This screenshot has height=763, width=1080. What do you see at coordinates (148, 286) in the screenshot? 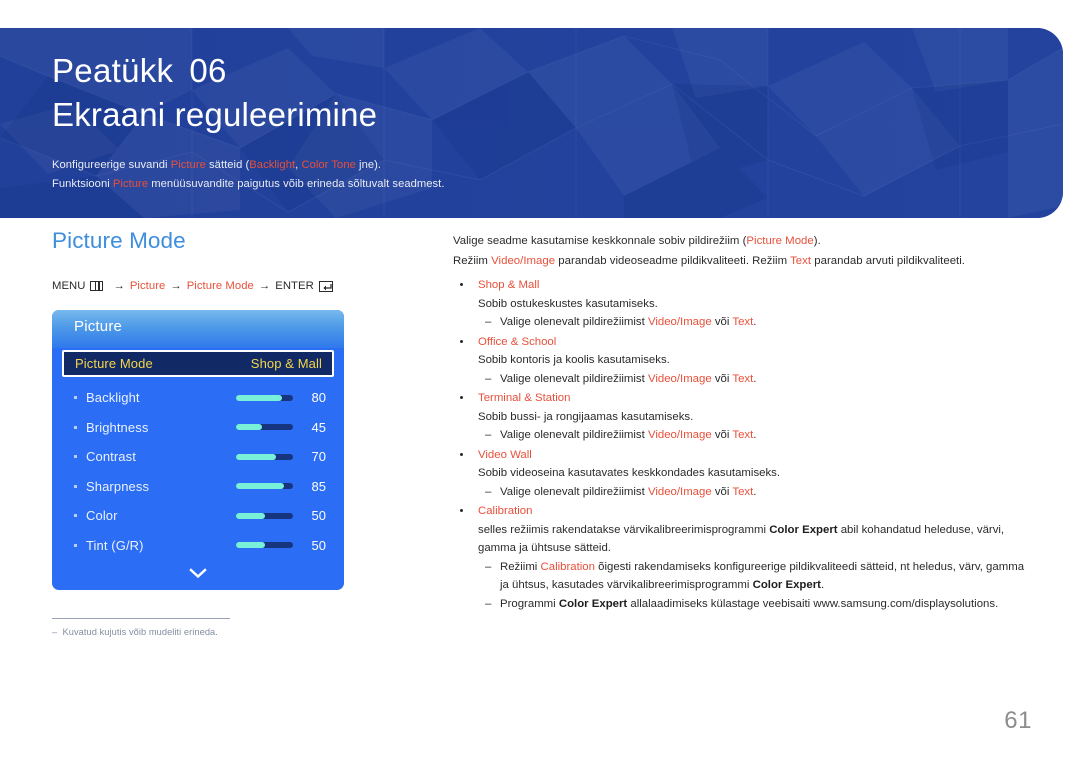
I see `menu-step-picture: Picture` at bounding box center [148, 286].